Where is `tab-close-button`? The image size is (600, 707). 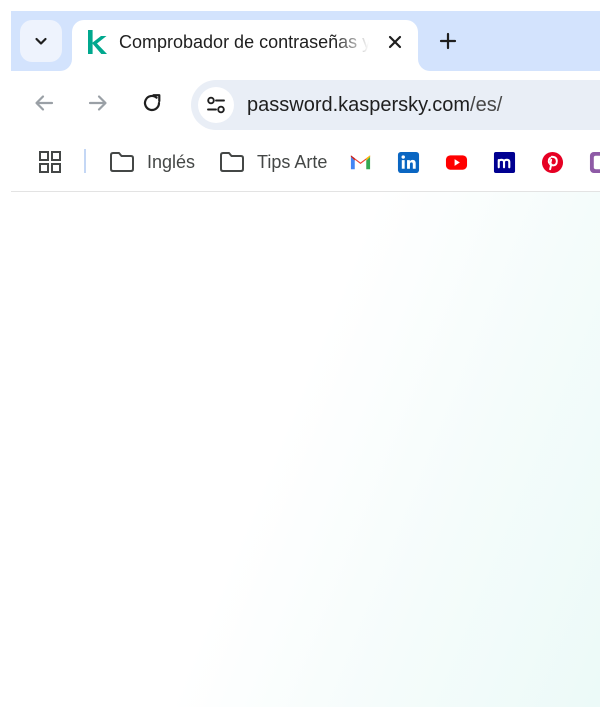
tab-close-button is located at coordinates (395, 42).